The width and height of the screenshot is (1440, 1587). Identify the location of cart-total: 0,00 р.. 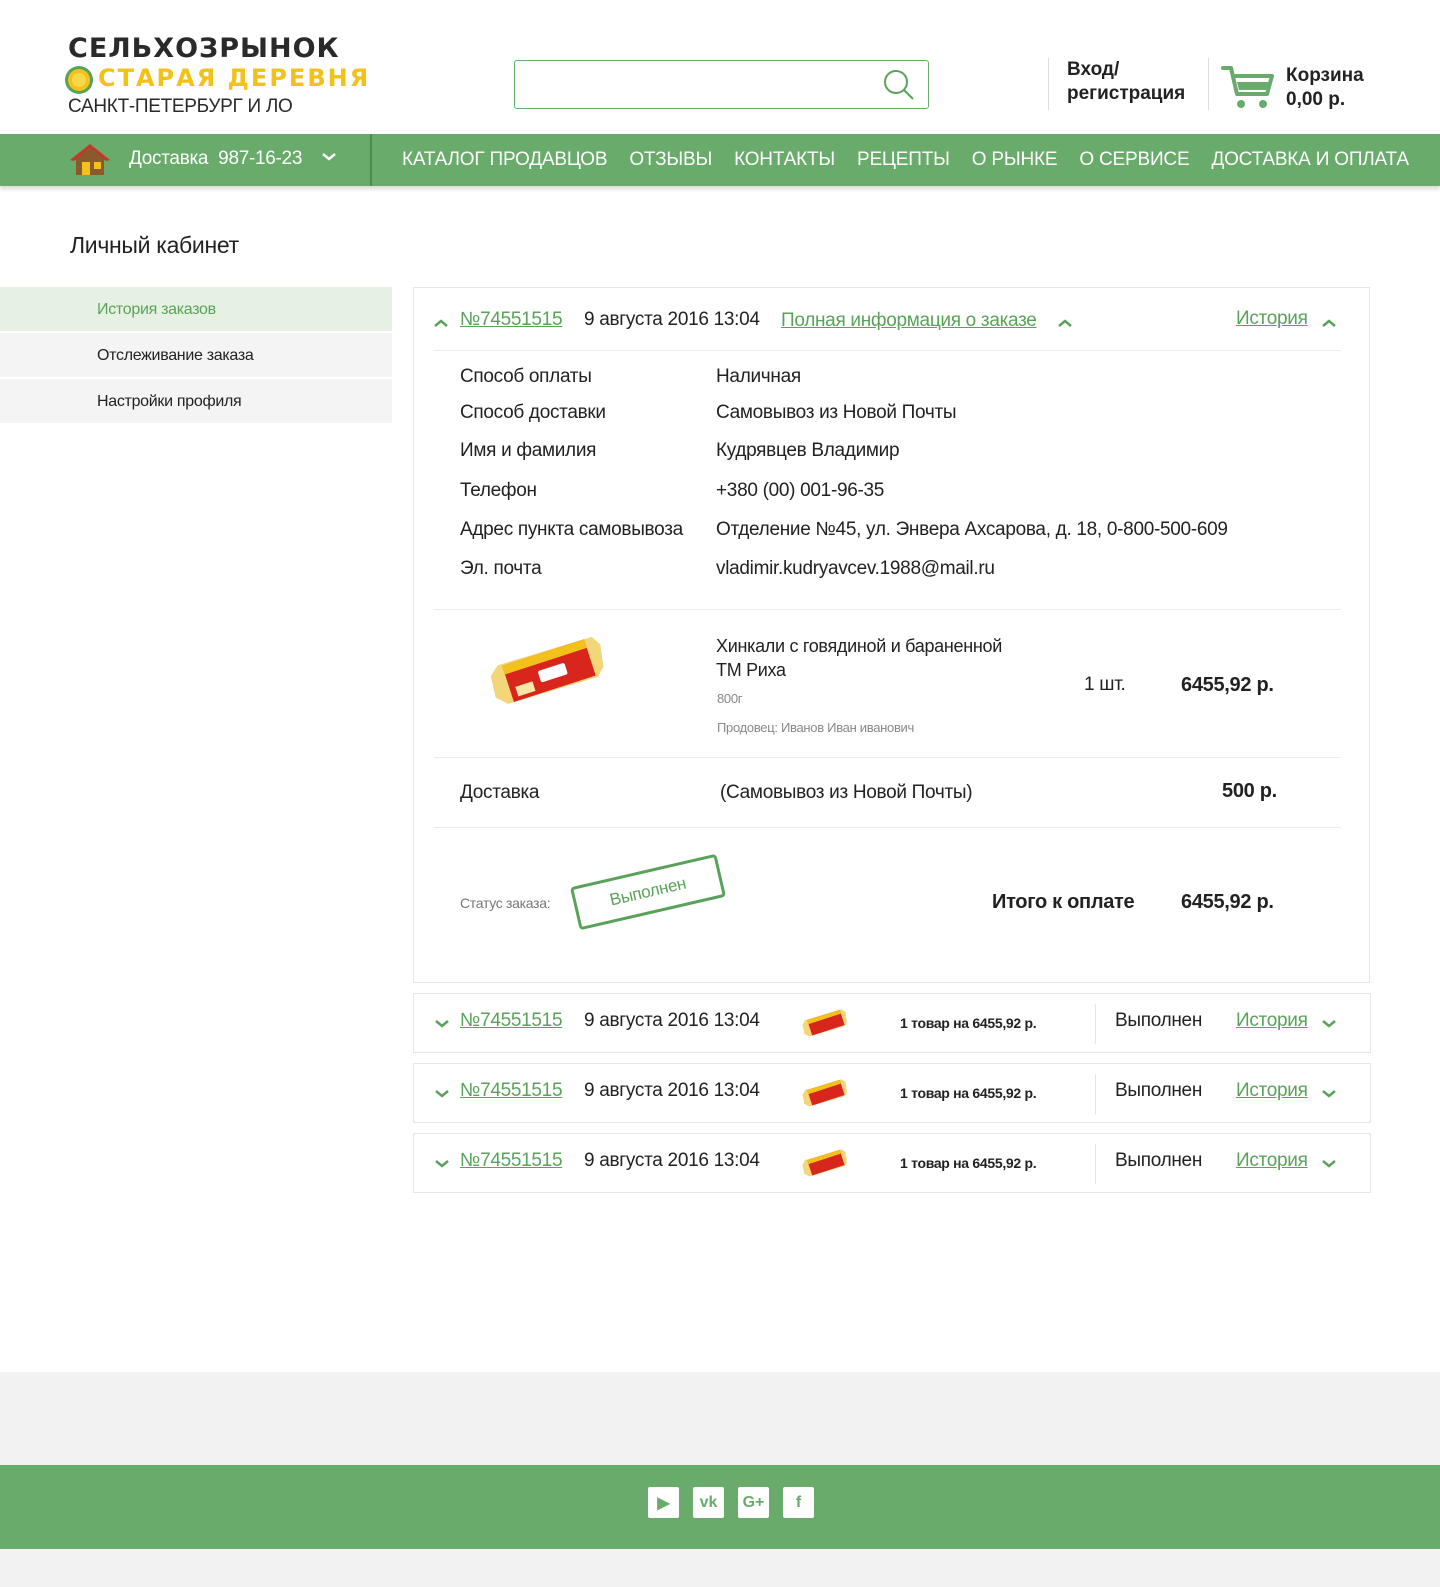
(1316, 99).